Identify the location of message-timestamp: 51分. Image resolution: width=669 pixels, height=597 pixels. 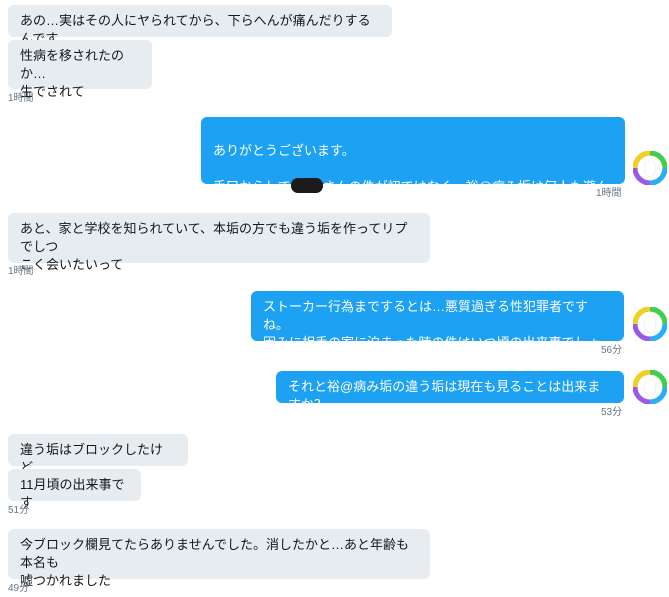
(19, 510).